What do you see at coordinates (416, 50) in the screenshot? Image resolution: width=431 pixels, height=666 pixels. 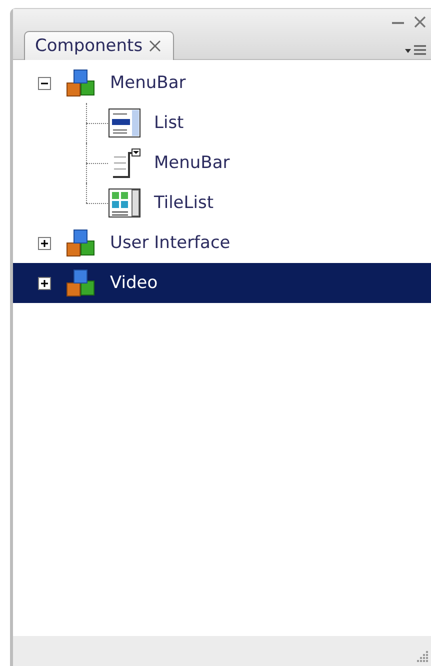 I see `panel-menu-icon` at bounding box center [416, 50].